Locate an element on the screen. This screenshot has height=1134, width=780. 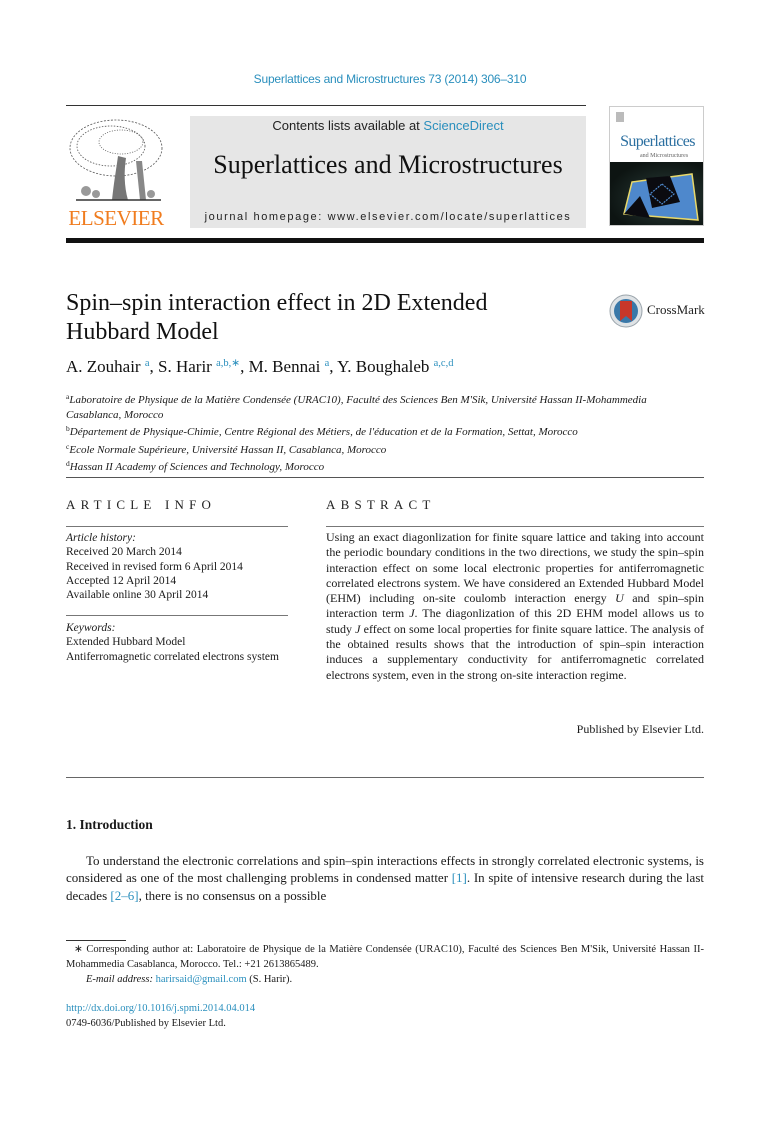
email-link: harirsaid@gmail.com is located at coordinates (201, 979).